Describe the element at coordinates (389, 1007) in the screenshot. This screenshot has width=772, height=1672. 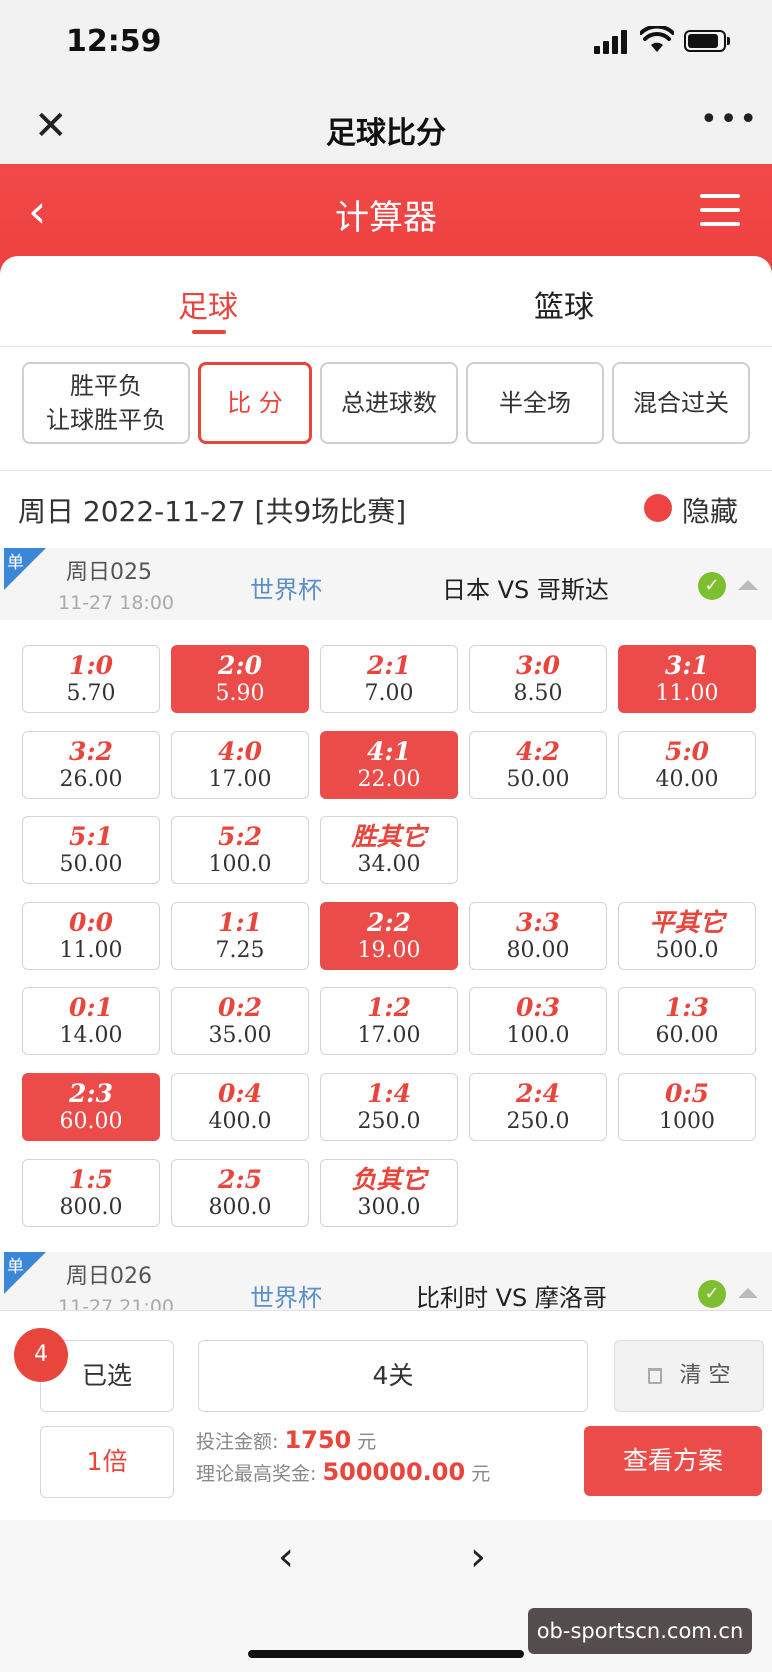
I see `score-label: 1:2` at that location.